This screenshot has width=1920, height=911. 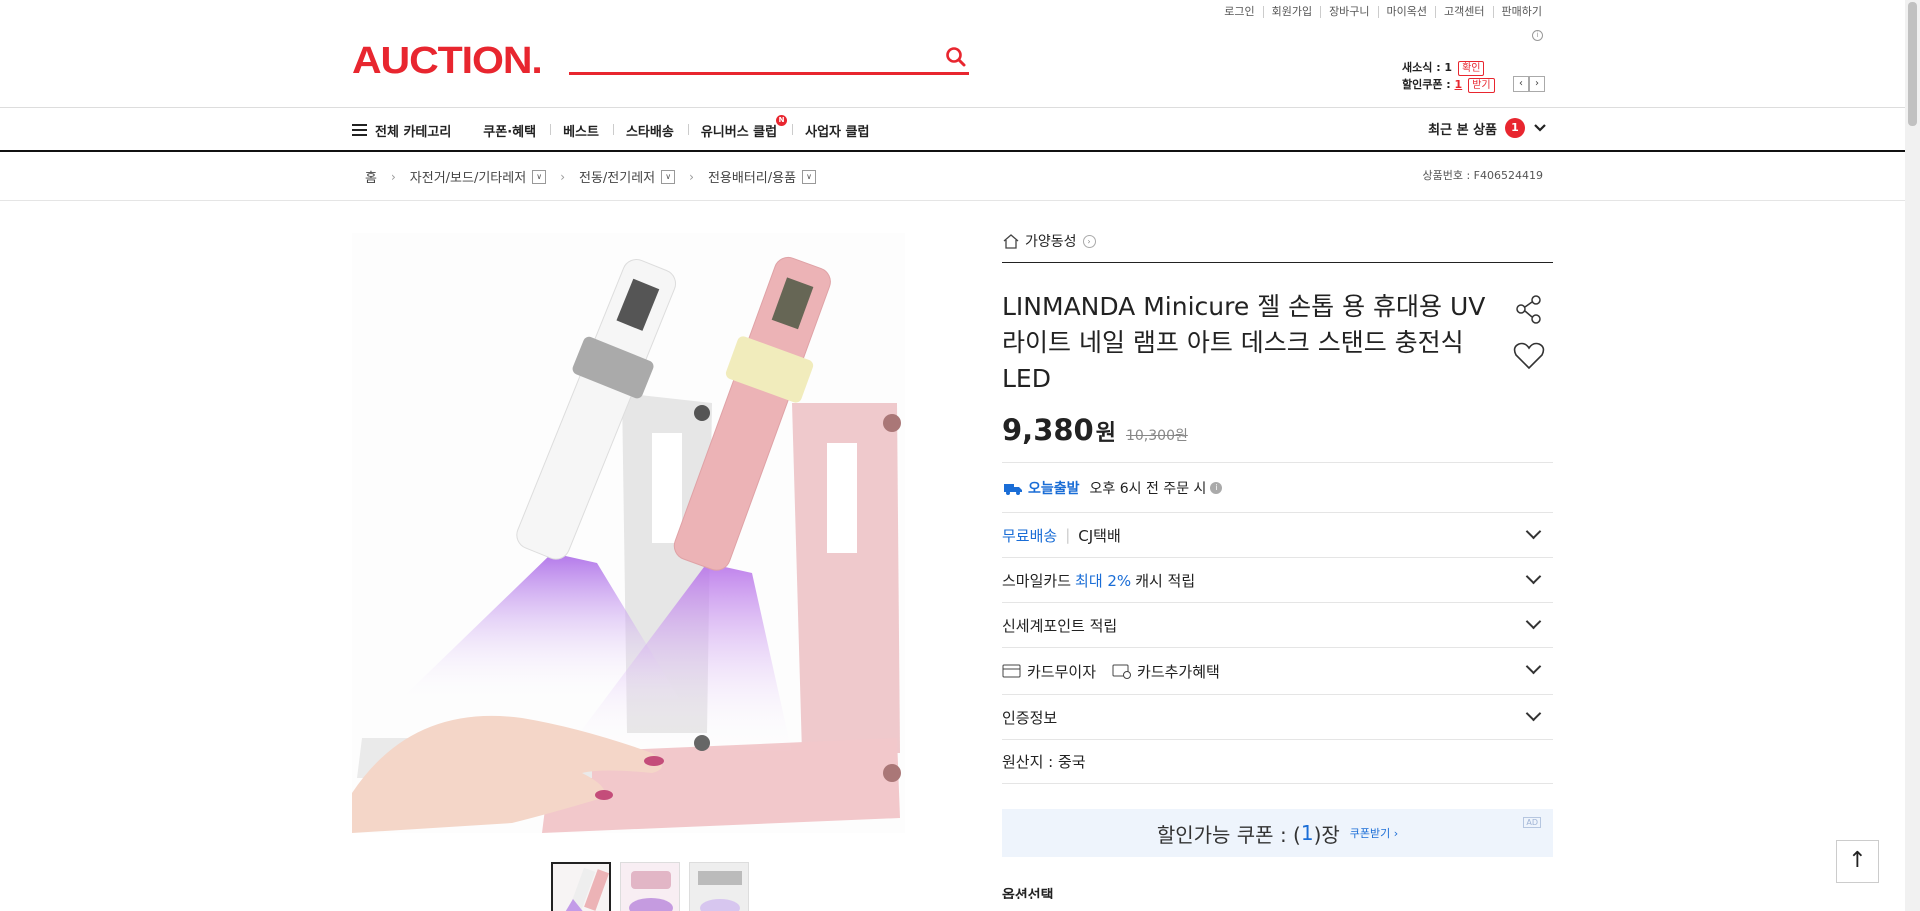 I want to click on utility-links: 로그인 회원가입 장바구니 마이옥션 고객센터 판매하기, so click(x=1383, y=12).